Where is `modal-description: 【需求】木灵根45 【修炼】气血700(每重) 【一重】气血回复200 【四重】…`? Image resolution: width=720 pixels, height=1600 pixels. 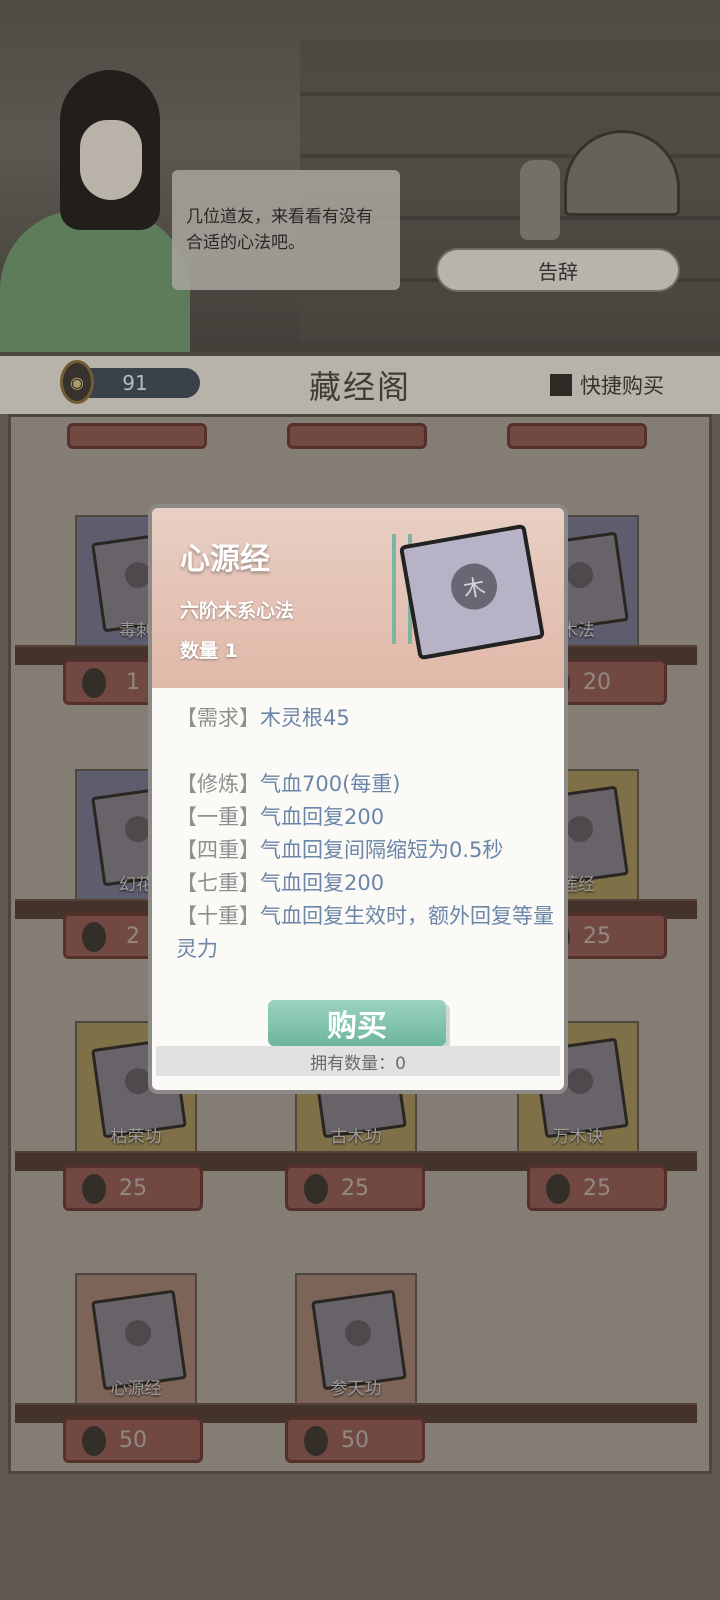
modal-description: 【需求】木灵根45 【修炼】气血700(每重) 【一重】气血回复200 【四重】… is located at coordinates (366, 834).